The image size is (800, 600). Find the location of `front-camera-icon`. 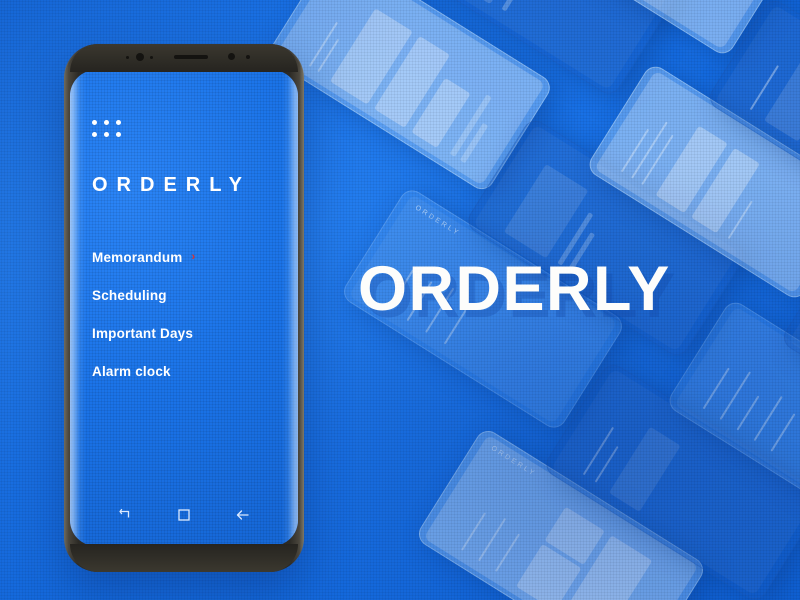

front-camera-icon is located at coordinates (140, 57).